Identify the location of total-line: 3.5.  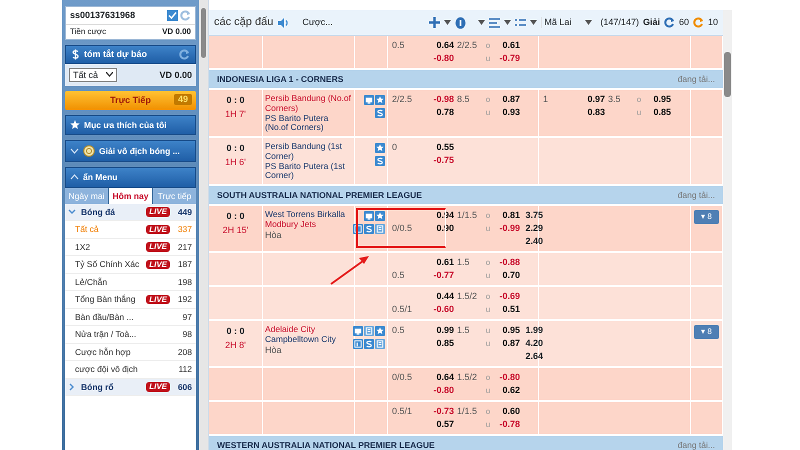
(614, 99).